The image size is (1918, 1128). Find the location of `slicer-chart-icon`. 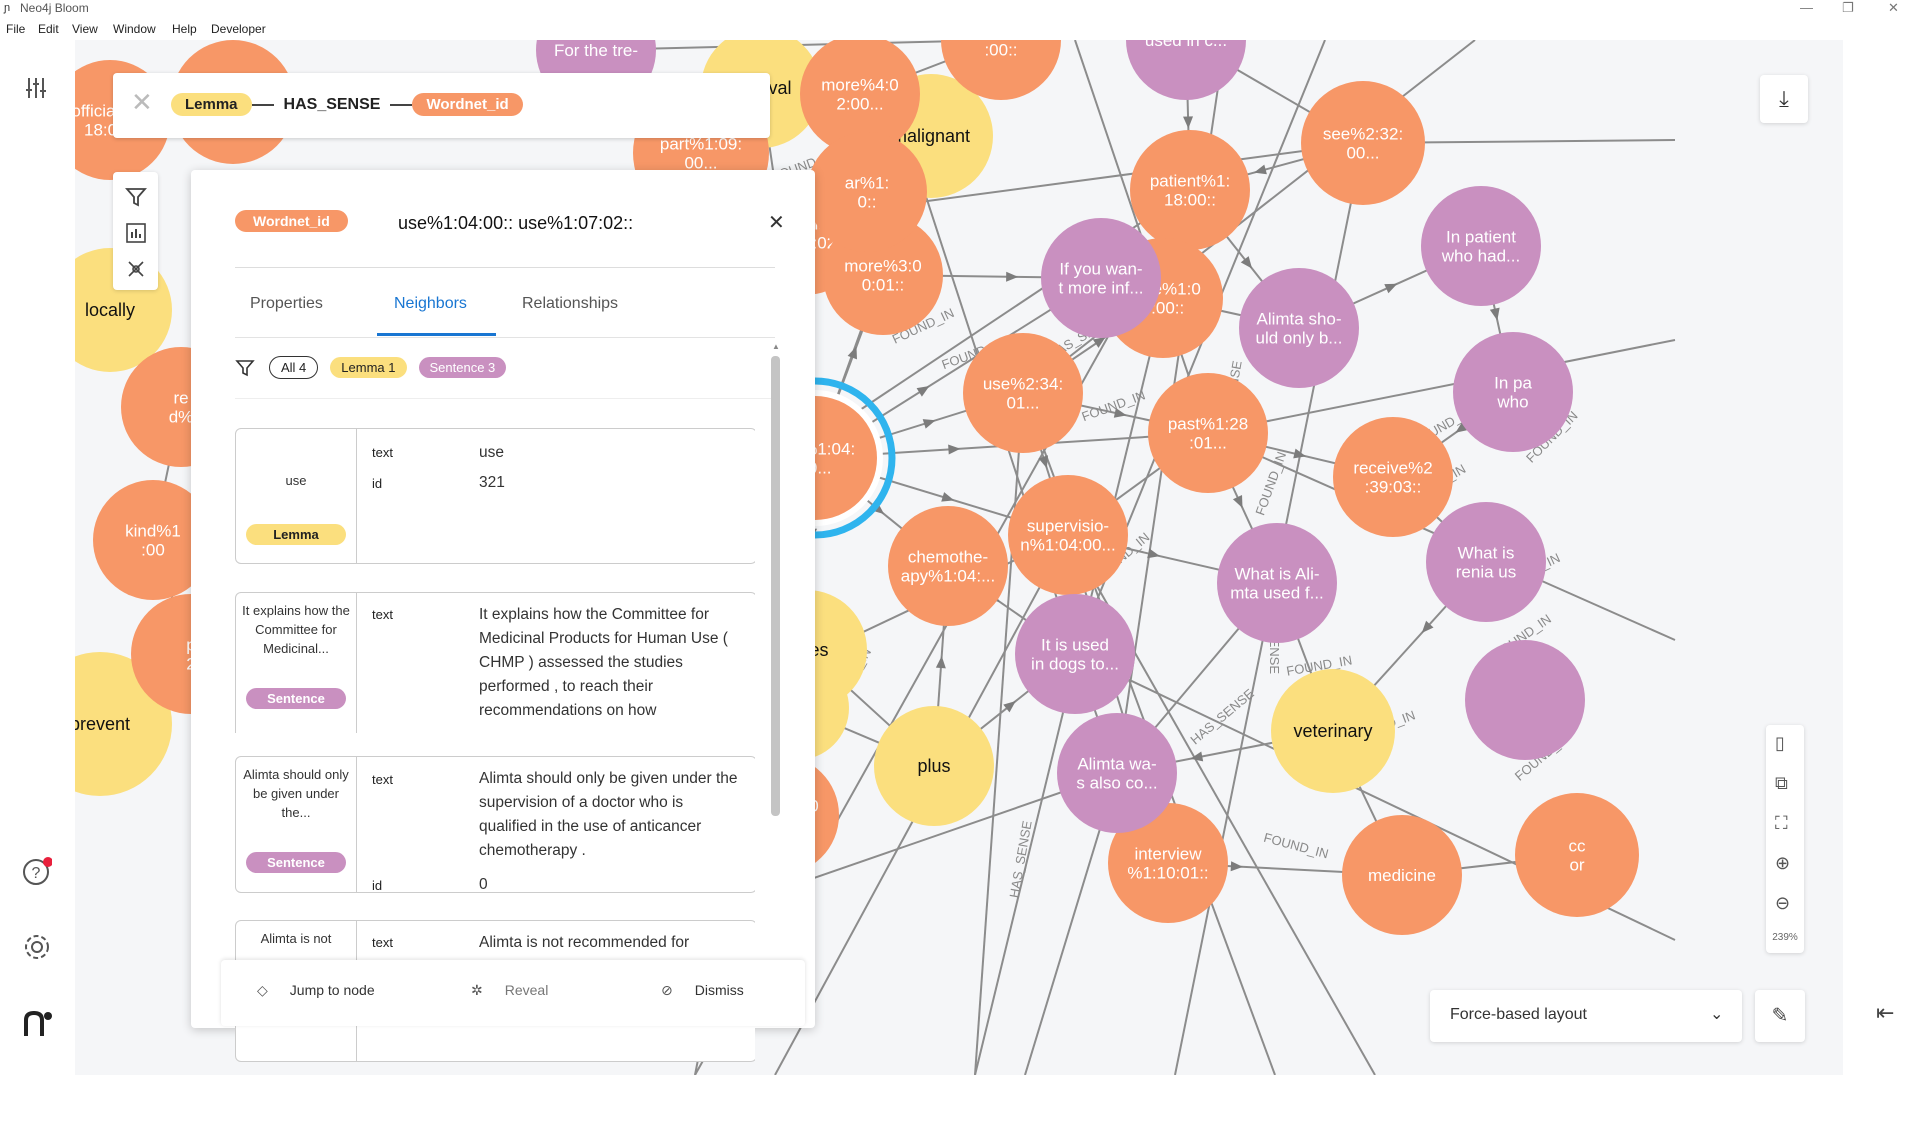

slicer-chart-icon is located at coordinates (136, 233).